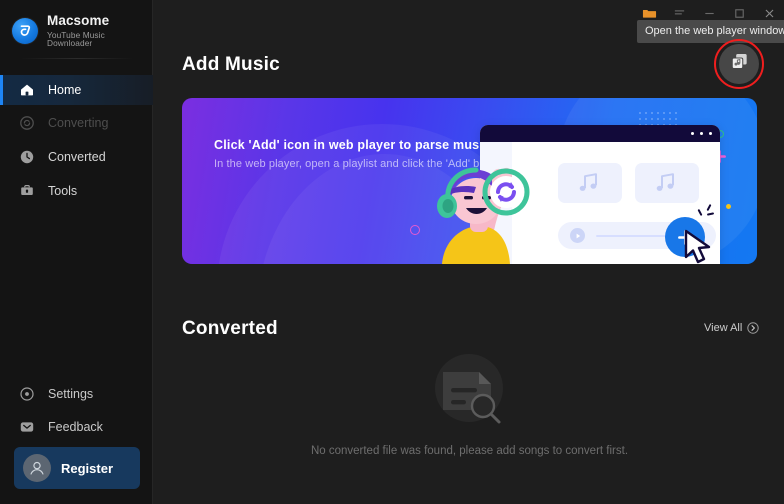 Image resolution: width=784 pixels, height=504 pixels. Describe the element at coordinates (25, 30) in the screenshot. I see `macsome-logo-icon` at that location.